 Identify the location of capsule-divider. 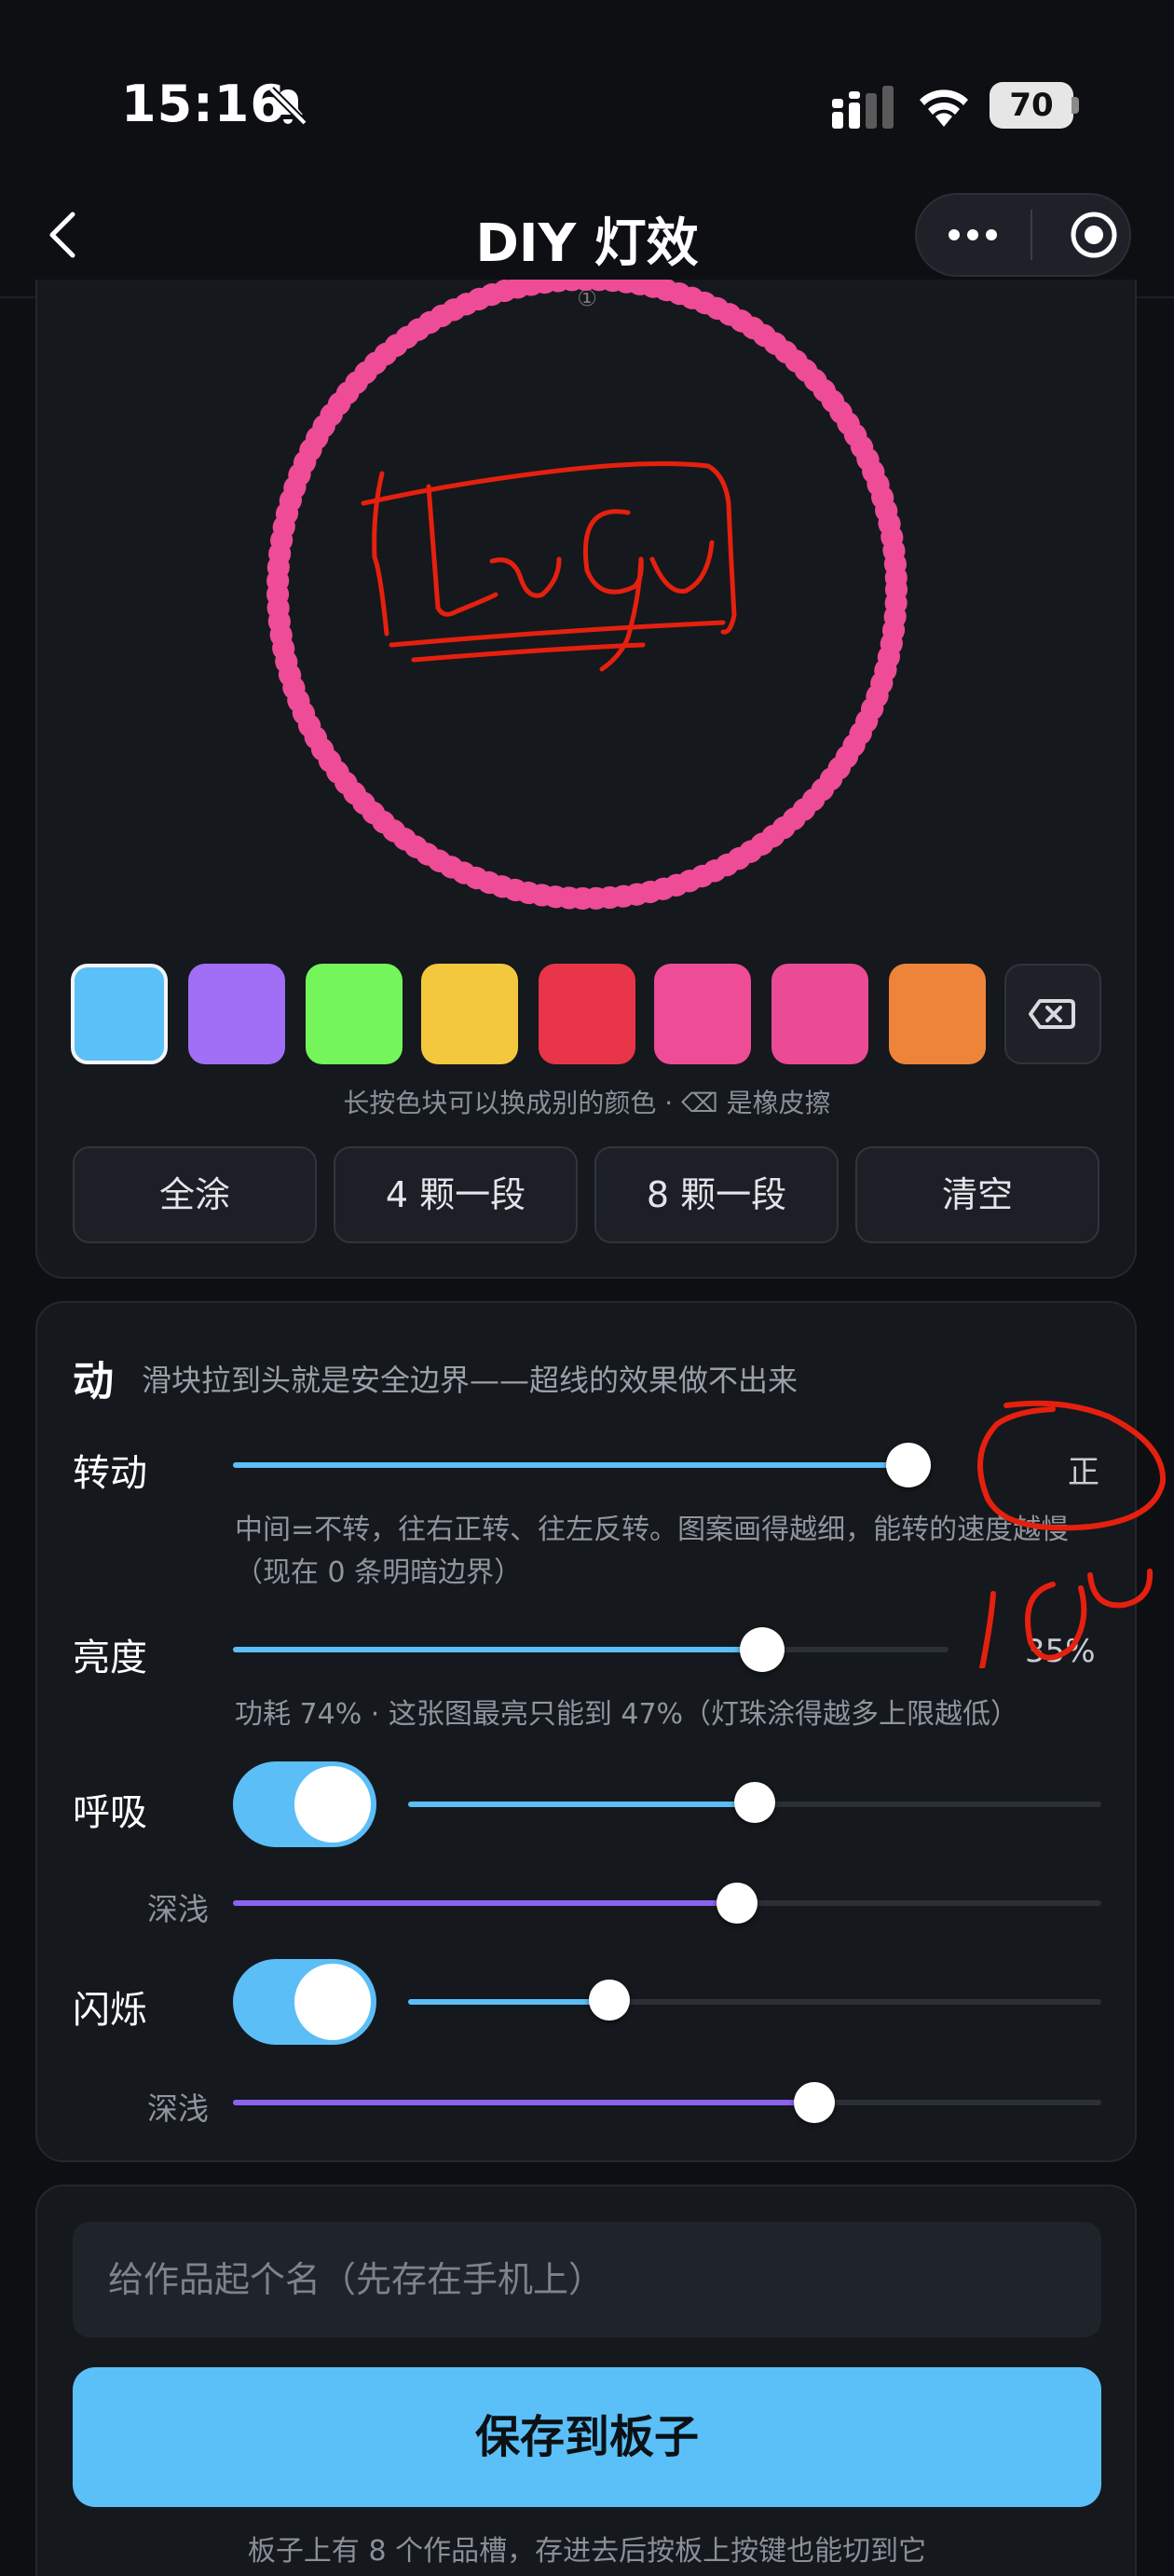
(1031, 235).